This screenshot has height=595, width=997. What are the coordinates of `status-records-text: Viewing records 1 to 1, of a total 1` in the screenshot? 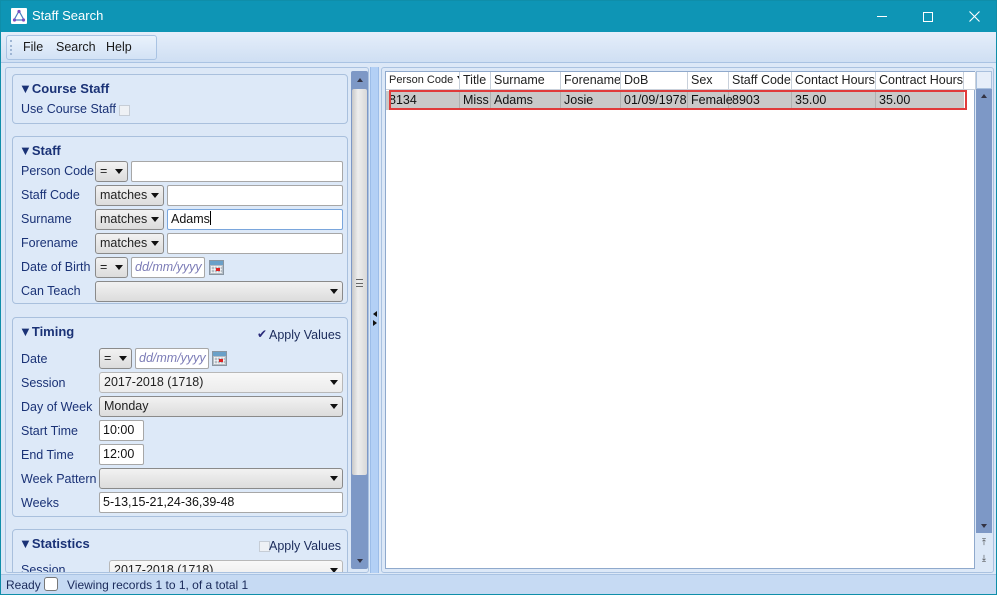 It's located at (158, 585).